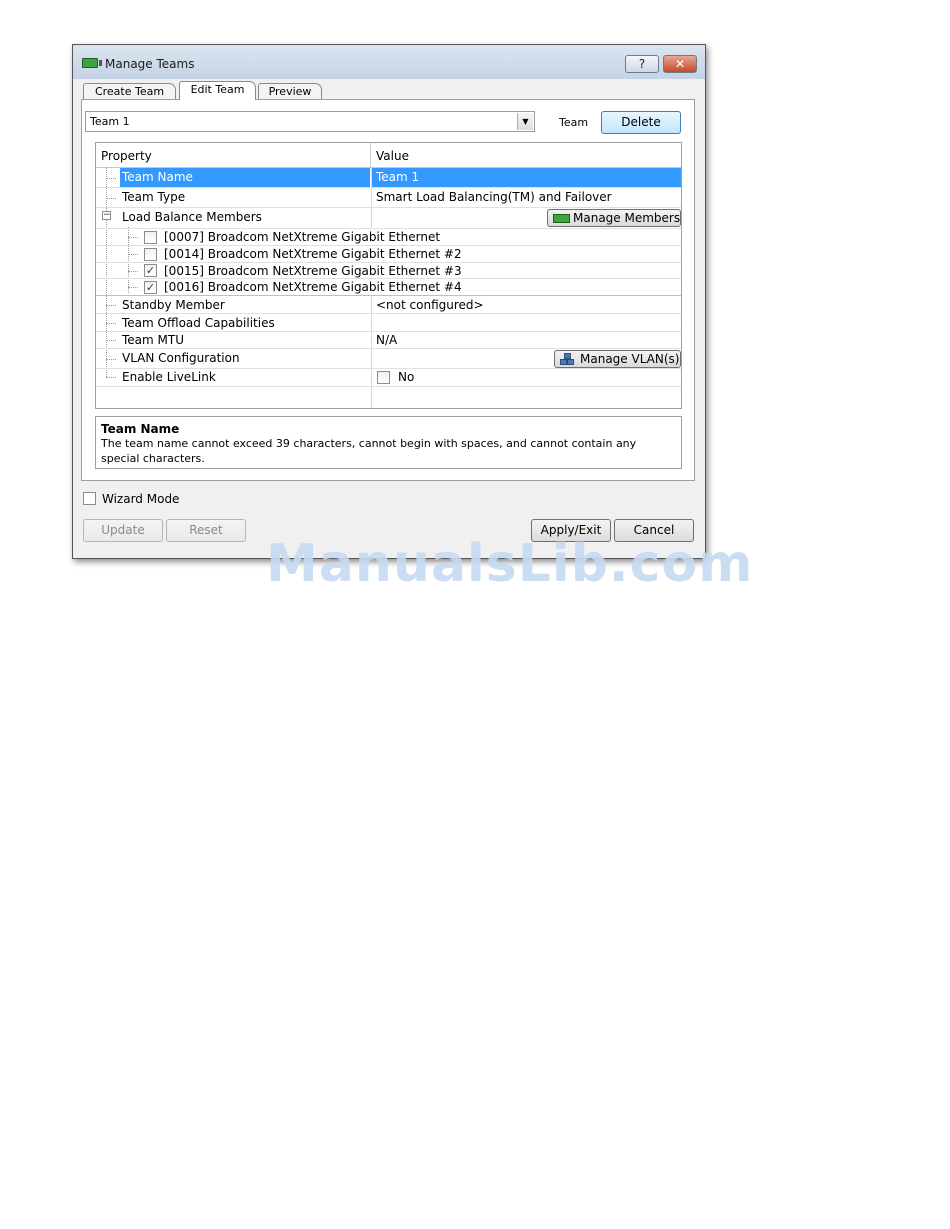 Image resolution: width=950 pixels, height=1229 pixels. I want to click on window-title: Manage Teams, so click(150, 64).